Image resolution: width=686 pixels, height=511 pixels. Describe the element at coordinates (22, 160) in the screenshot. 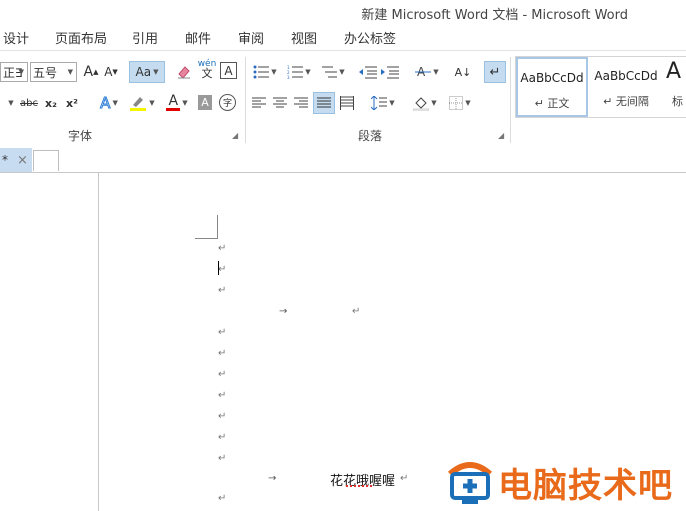

I see `close-icon: ×` at that location.